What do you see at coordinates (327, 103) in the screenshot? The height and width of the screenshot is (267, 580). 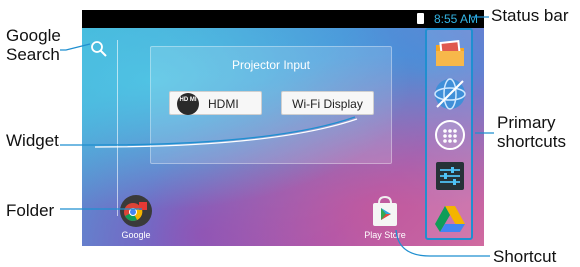 I see `wifi-display-button: Wi-Fi Display` at bounding box center [327, 103].